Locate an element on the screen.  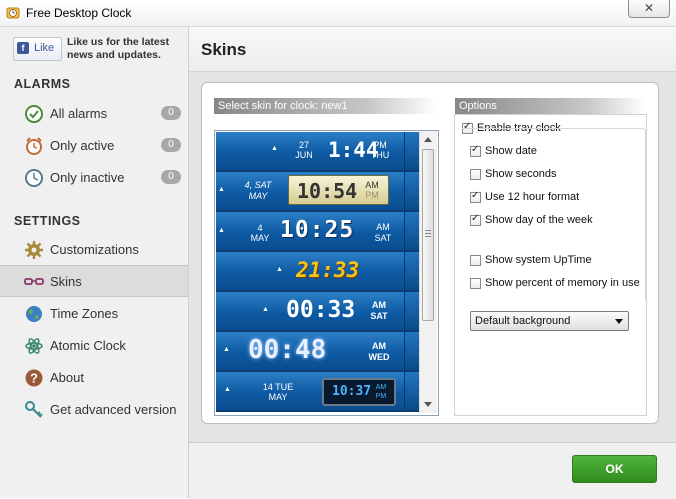
sidebar-item-time-zones: Time Zones is located at coordinates (94, 313).